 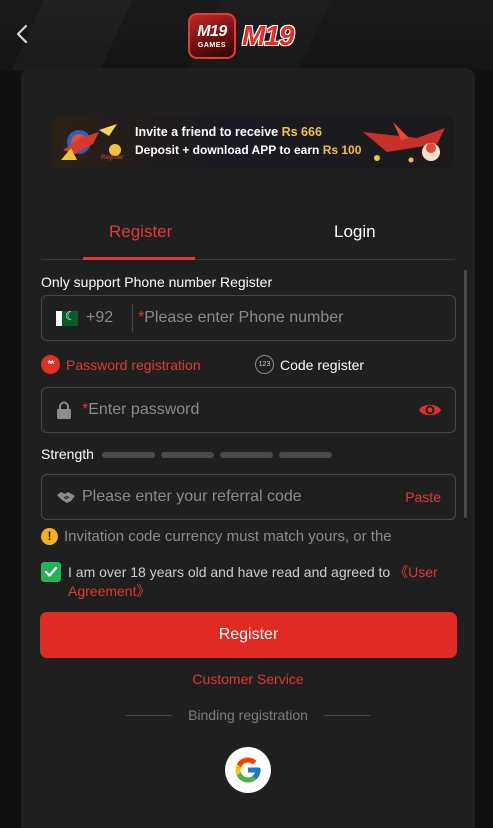 What do you see at coordinates (248, 635) in the screenshot?
I see `register-button: Register` at bounding box center [248, 635].